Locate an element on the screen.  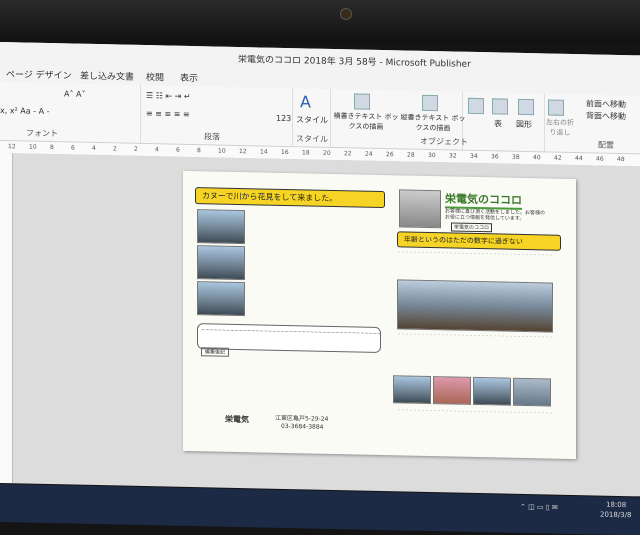
ruler-tick: 36 is located at coordinates (495, 157).